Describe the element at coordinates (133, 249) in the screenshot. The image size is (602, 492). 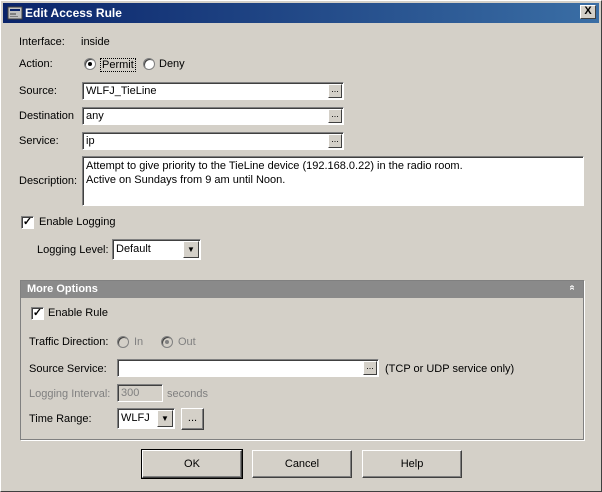
I see `logging-level-value: Default` at that location.